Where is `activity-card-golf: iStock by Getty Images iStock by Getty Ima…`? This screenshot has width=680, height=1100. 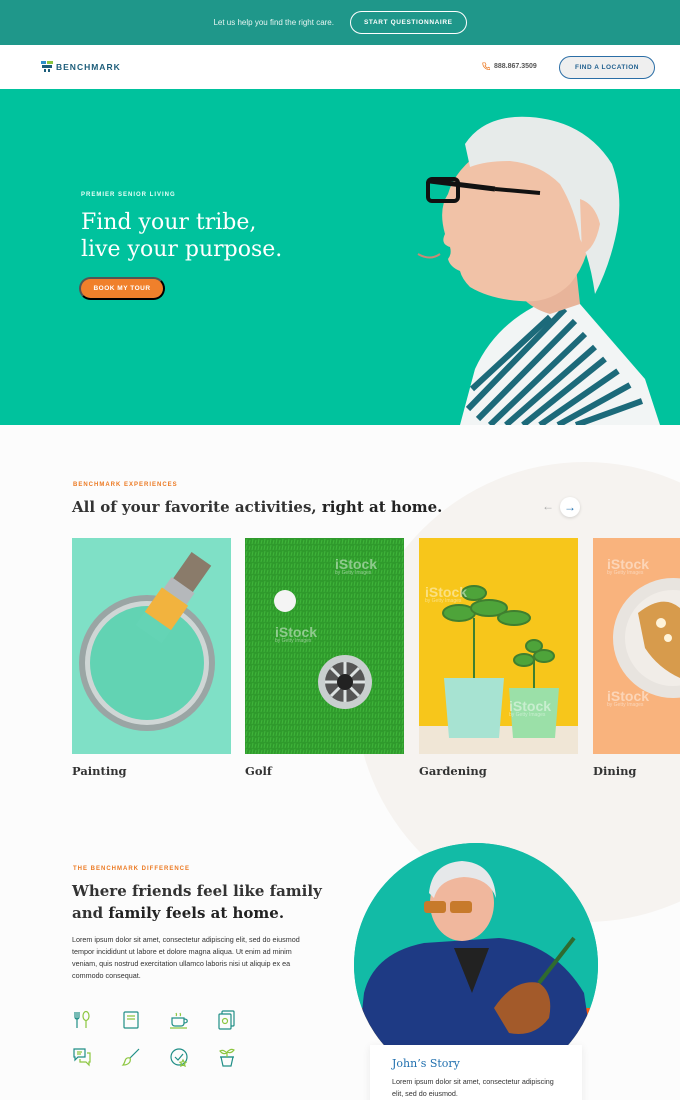
activity-card-golf: iStock by Getty Images iStock by Getty Ima… is located at coordinates (324, 646).